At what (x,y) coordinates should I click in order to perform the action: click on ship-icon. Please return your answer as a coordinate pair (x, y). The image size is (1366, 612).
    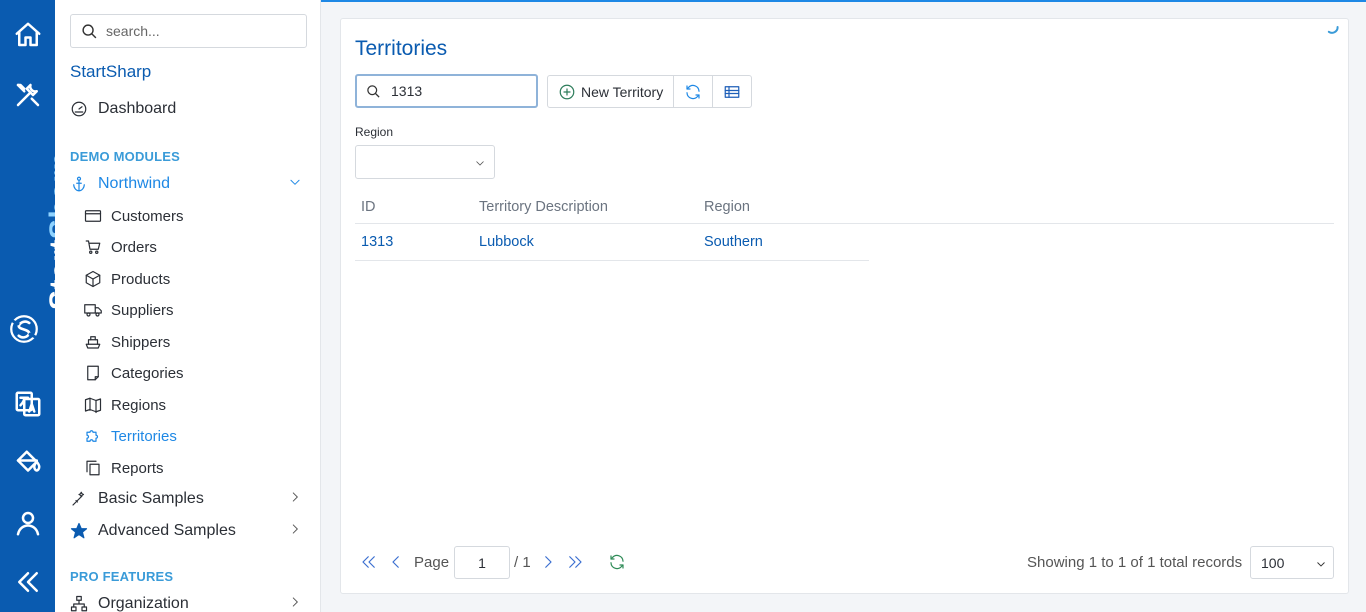
    Looking at the image, I should click on (93, 342).